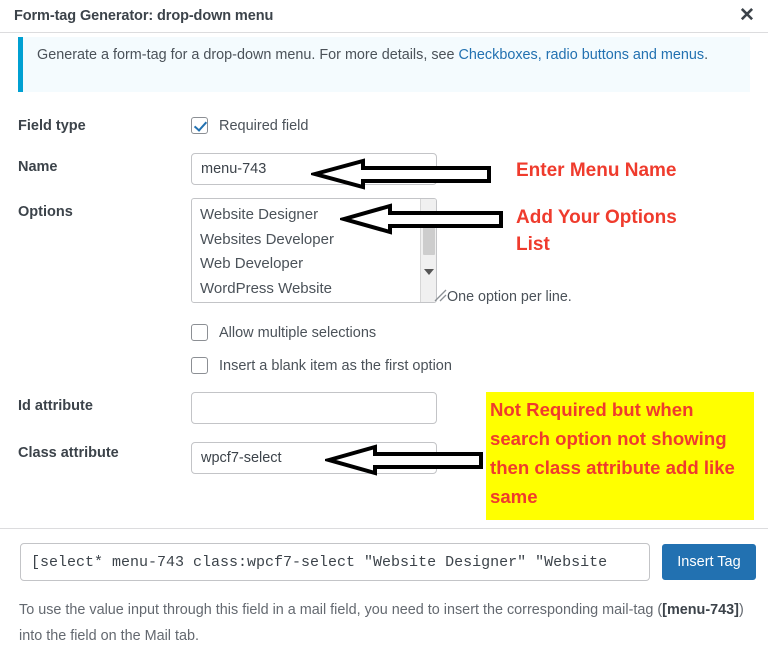 The height and width of the screenshot is (649, 768). Describe the element at coordinates (199, 332) in the screenshot. I see `allow-multiple-checkbox` at that location.